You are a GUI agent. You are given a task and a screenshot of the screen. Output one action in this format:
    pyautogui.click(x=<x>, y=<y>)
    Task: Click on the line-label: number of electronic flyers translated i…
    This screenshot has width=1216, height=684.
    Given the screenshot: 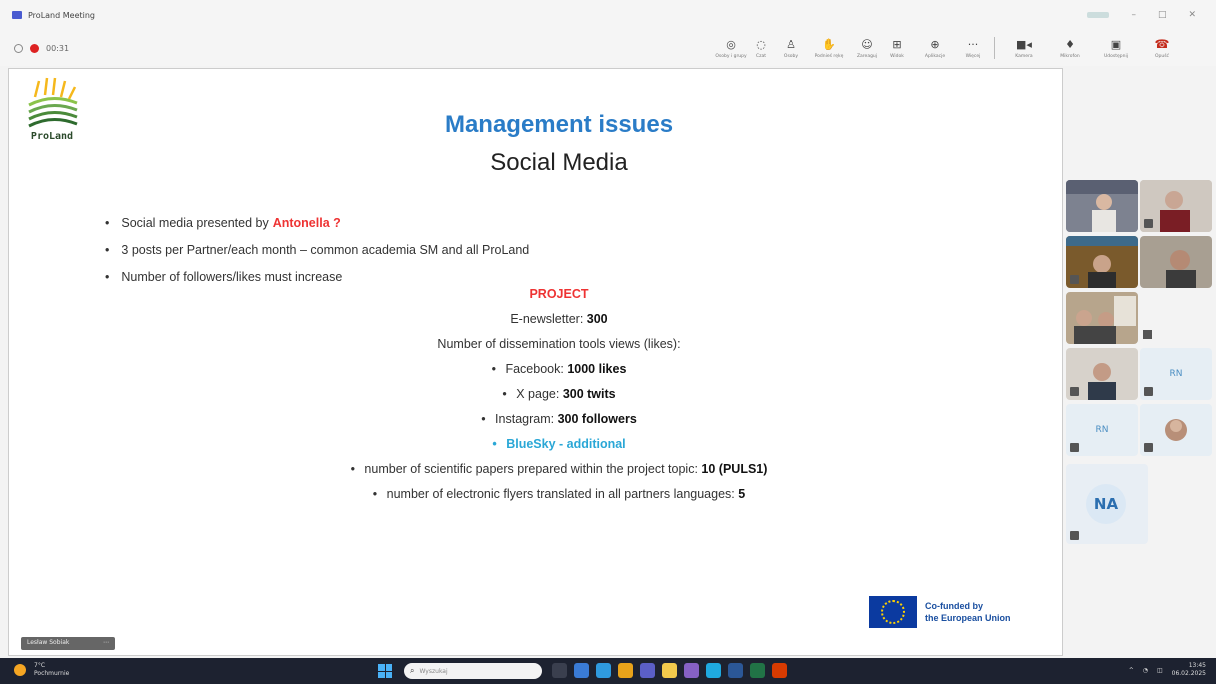 What is the action you would take?
    pyautogui.click(x=560, y=494)
    